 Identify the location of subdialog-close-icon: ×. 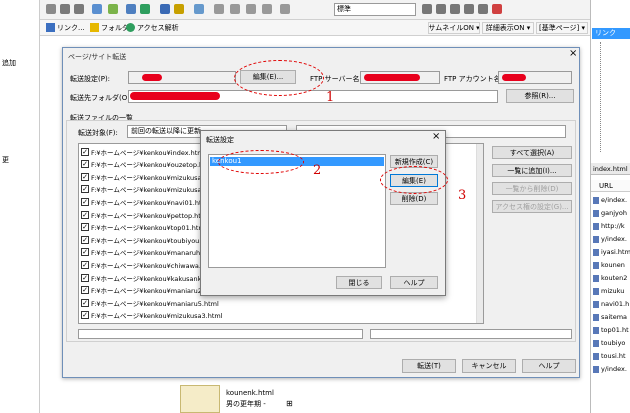
(436, 136).